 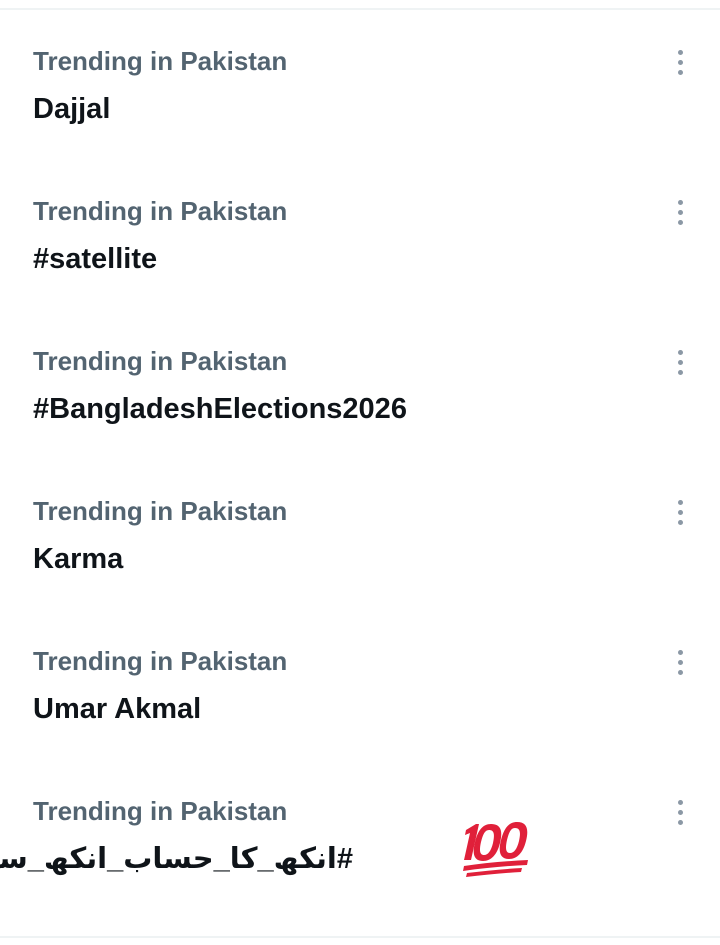 I want to click on trend-name: #انکھ_کا_حساب_انکھ_سے, so click(x=176, y=859).